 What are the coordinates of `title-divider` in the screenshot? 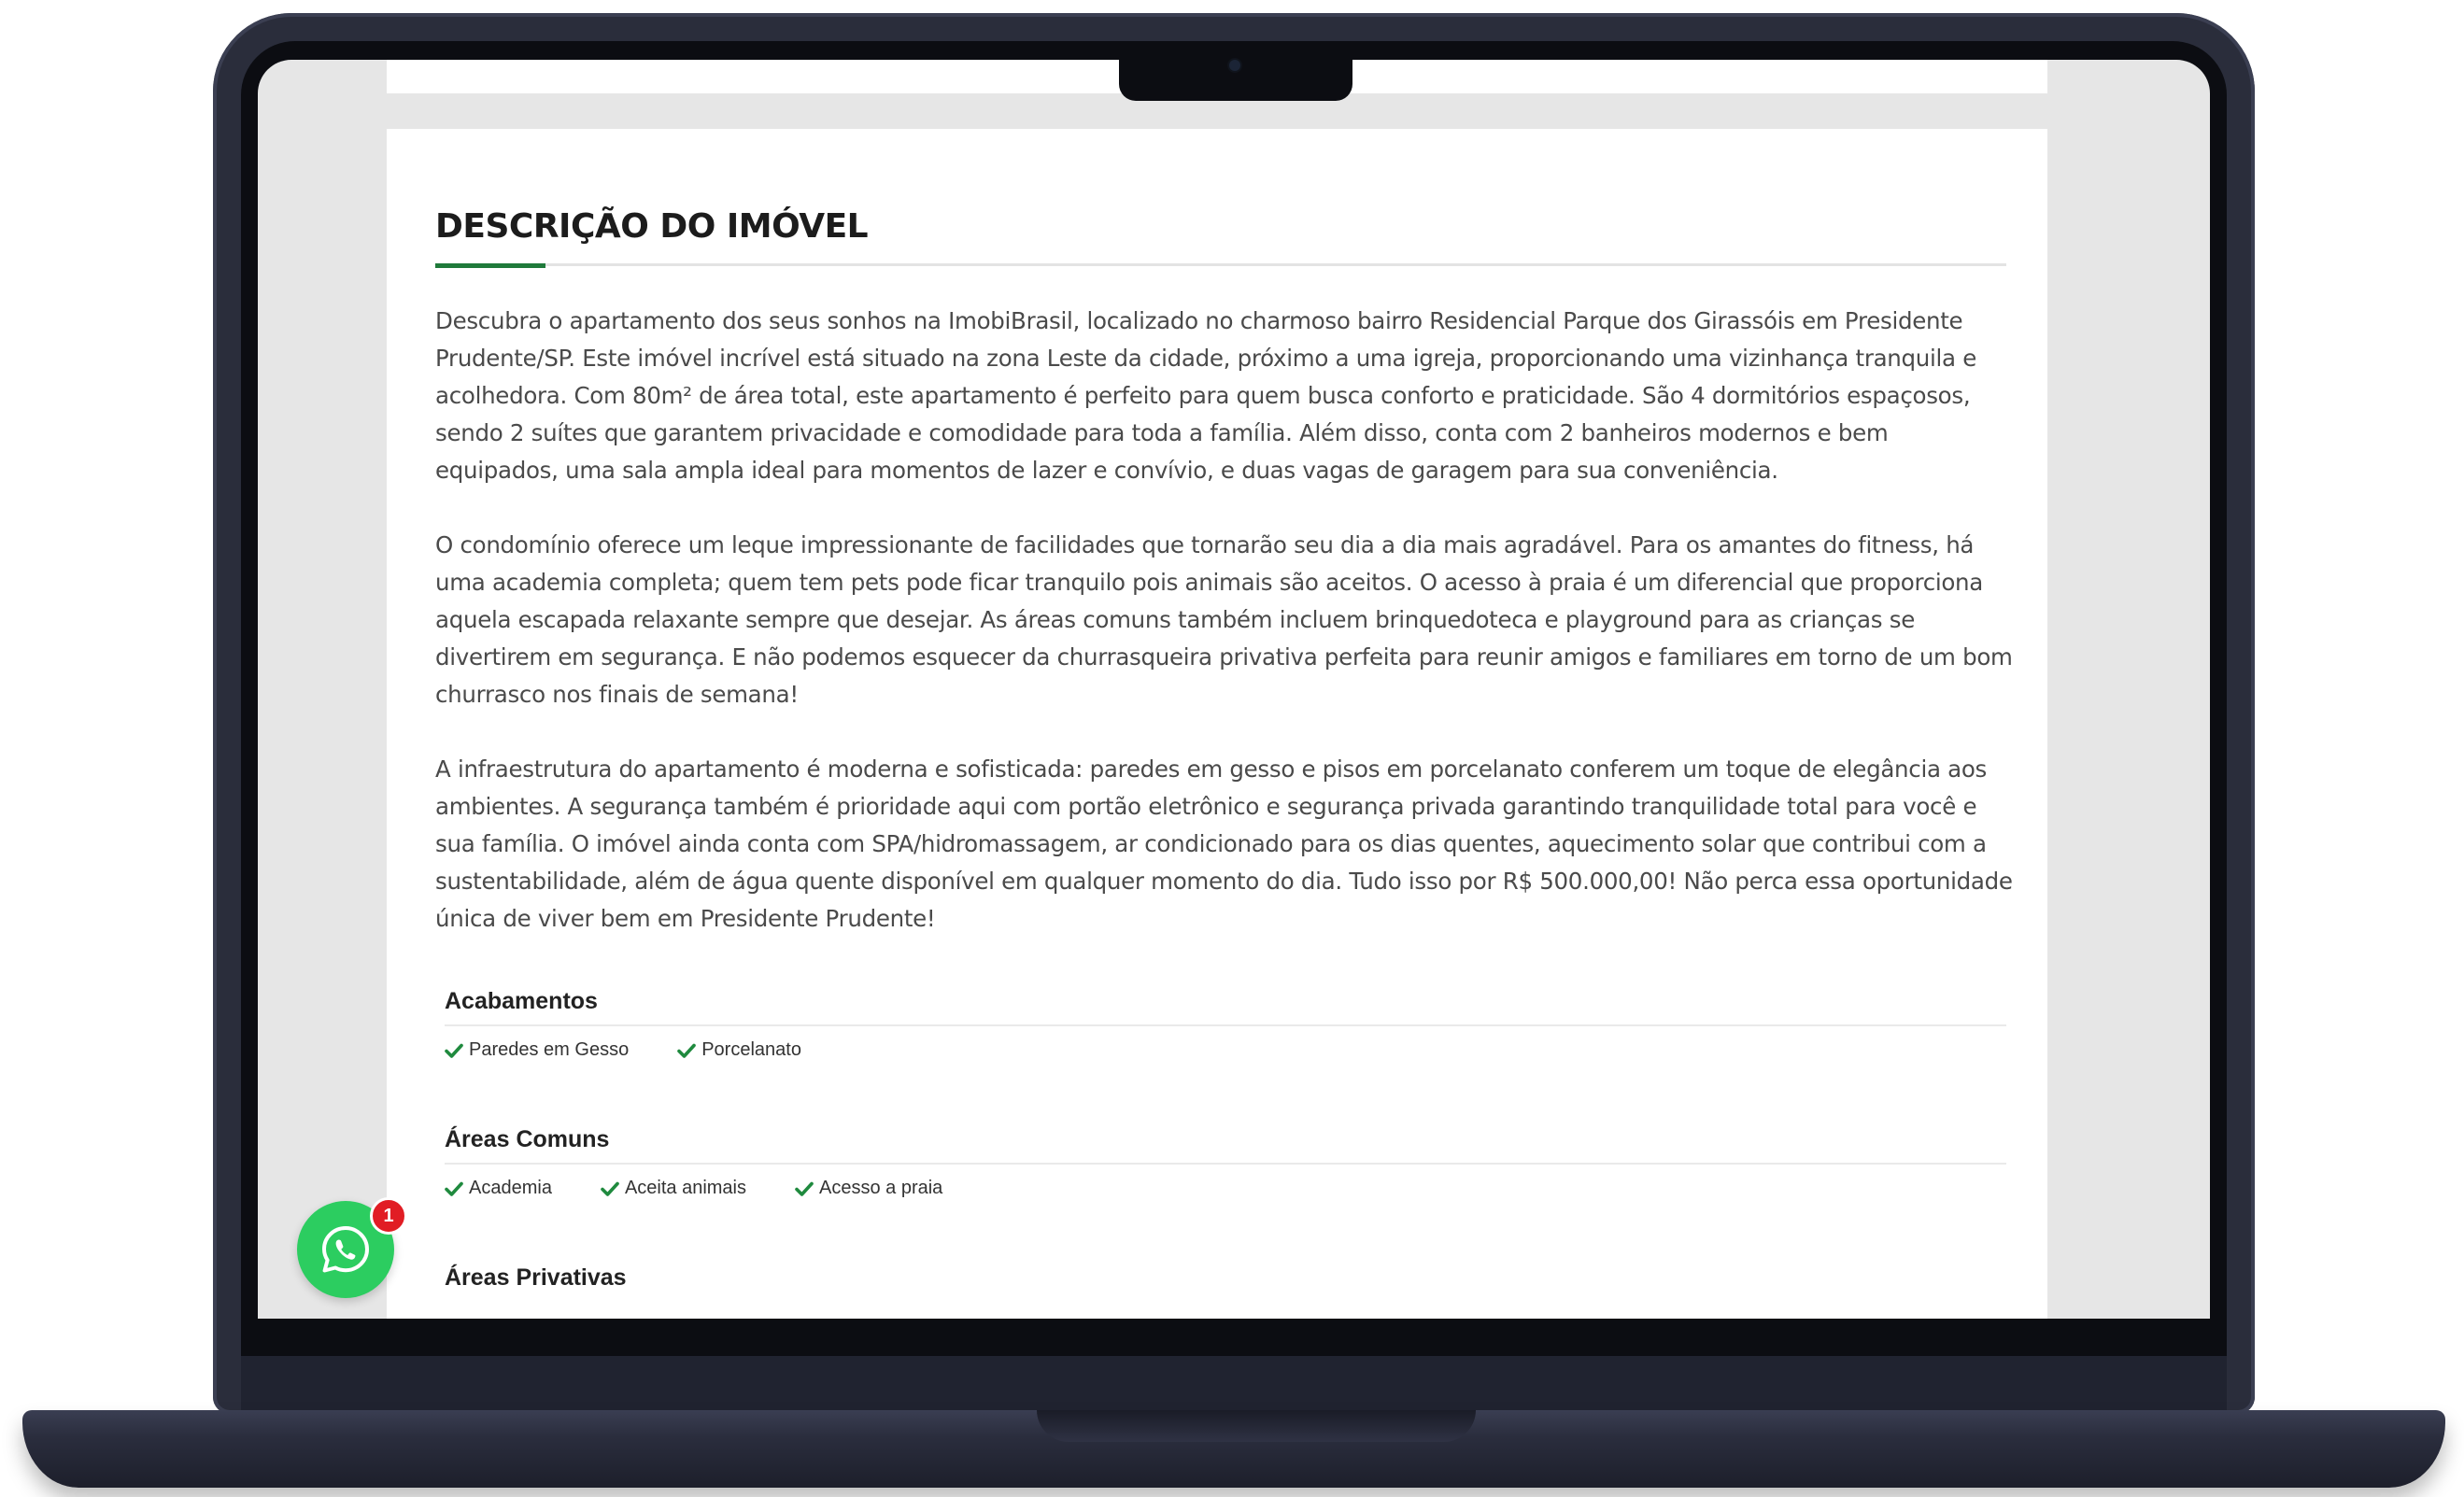 It's located at (1220, 264).